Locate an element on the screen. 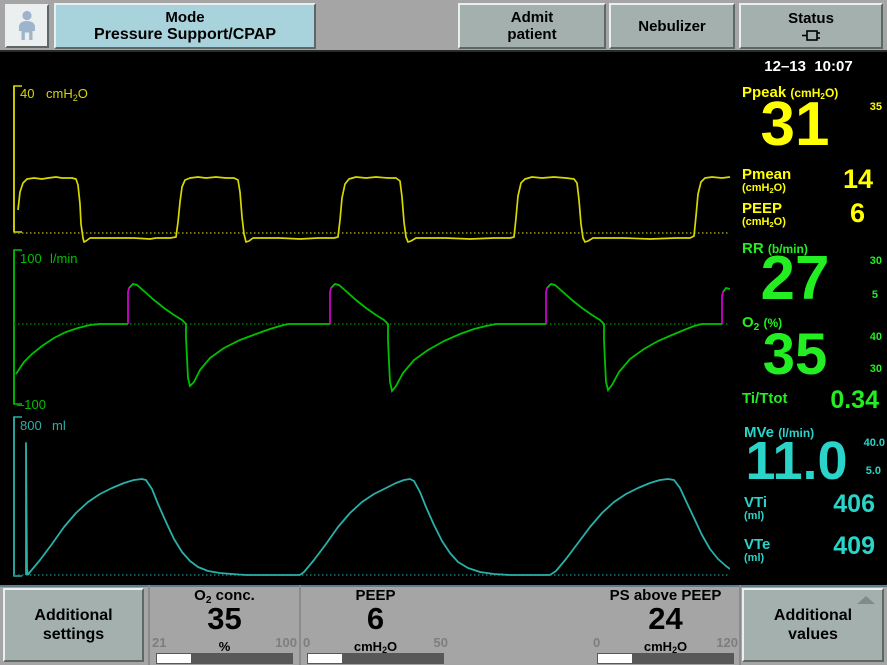  mve-value: 11.0 is located at coordinates (796, 461).